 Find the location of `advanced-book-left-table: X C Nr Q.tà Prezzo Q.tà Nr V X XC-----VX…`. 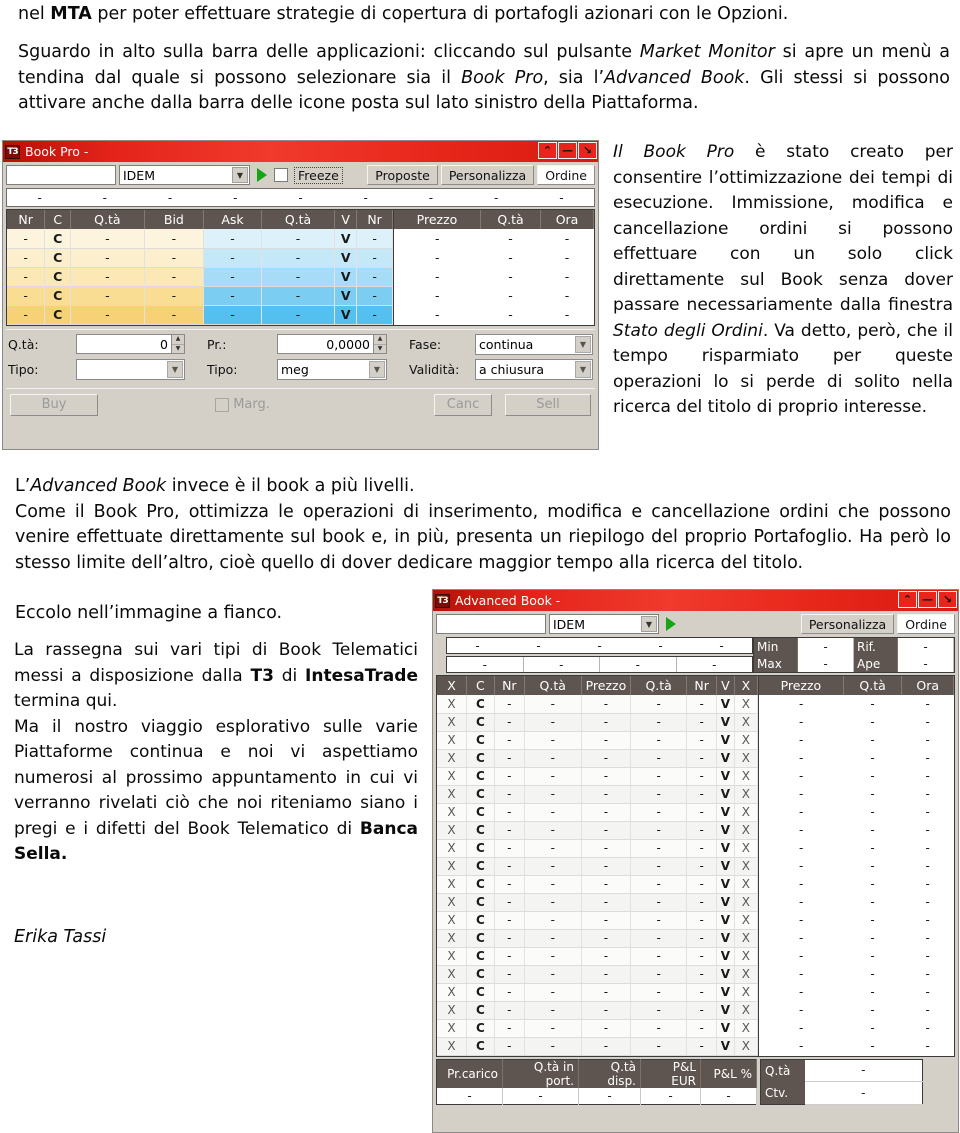

advanced-book-left-table: X C Nr Q.tà Prezzo Q.tà Nr V X XC-----VX… is located at coordinates (598, 866).